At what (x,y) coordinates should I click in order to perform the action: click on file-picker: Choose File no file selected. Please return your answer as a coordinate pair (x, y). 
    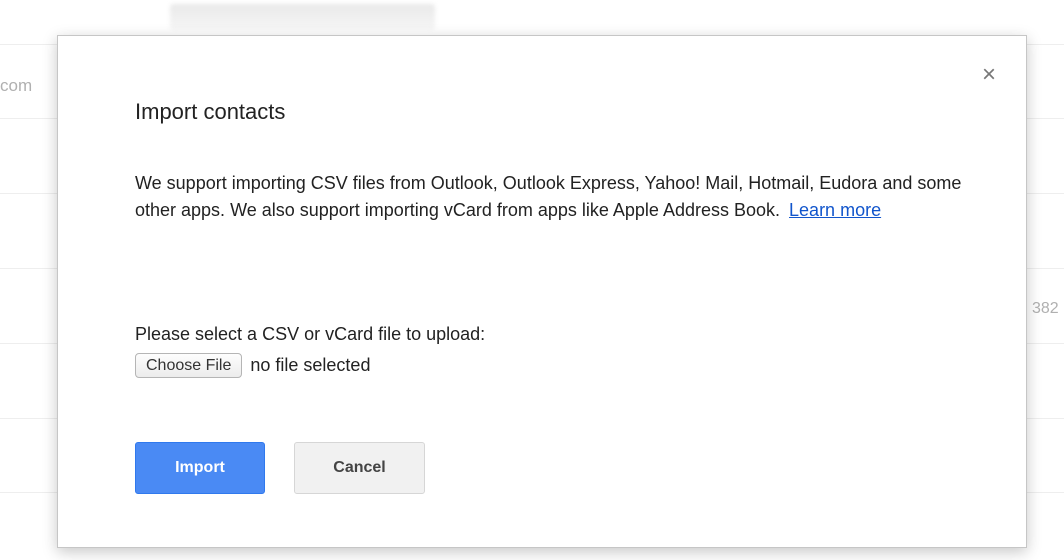
    Looking at the image, I should click on (252, 365).